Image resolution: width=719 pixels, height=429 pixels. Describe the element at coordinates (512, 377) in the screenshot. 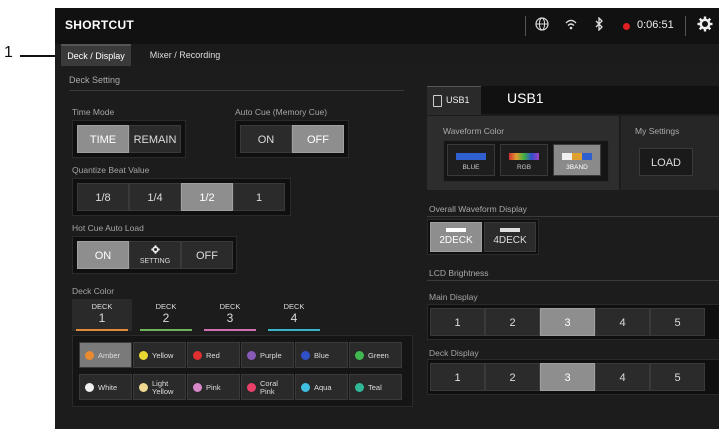

I see `deck-brightness-2-button: 2` at that location.